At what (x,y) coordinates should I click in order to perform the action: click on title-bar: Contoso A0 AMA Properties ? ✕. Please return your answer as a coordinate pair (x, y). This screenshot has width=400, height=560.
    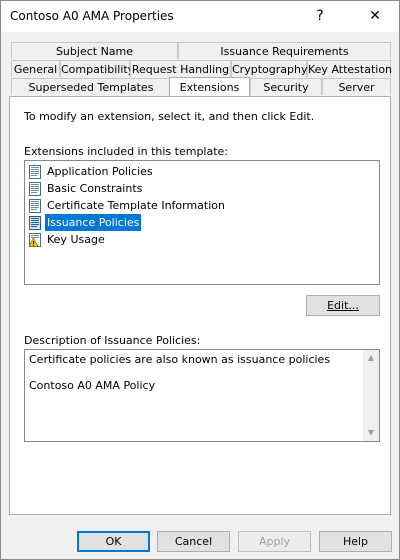
    Looking at the image, I should click on (200, 16).